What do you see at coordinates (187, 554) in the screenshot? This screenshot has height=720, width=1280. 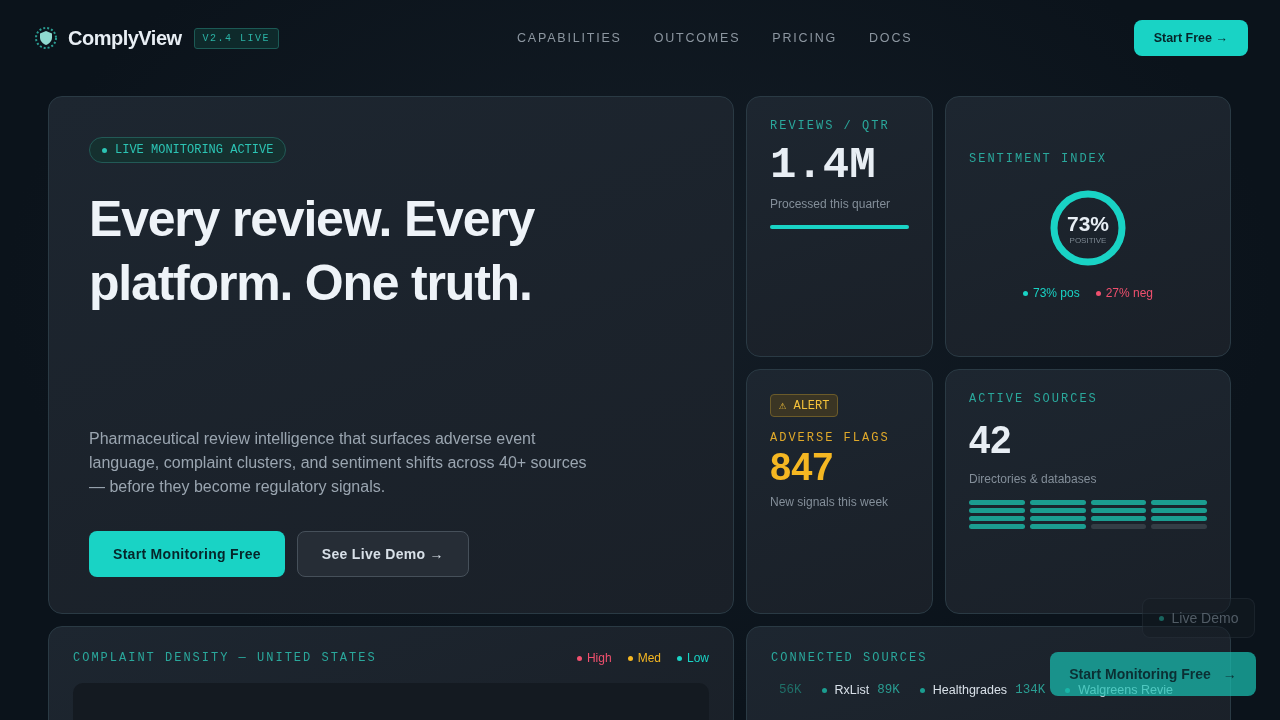 I see `start-monitoring-button: Start Monitoring Free` at bounding box center [187, 554].